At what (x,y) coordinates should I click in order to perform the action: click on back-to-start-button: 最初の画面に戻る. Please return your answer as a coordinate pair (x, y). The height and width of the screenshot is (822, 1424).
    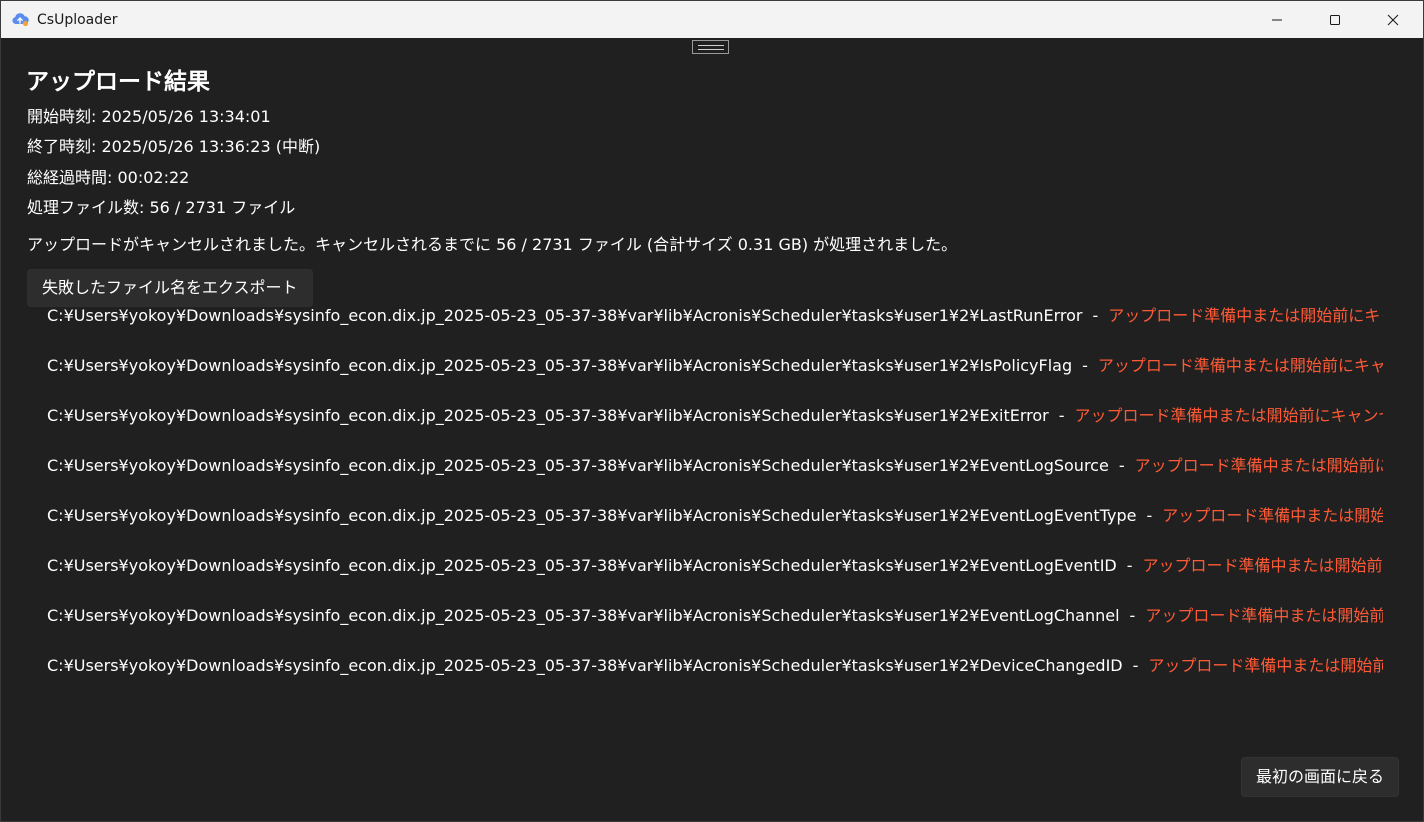
    Looking at the image, I should click on (1320, 777).